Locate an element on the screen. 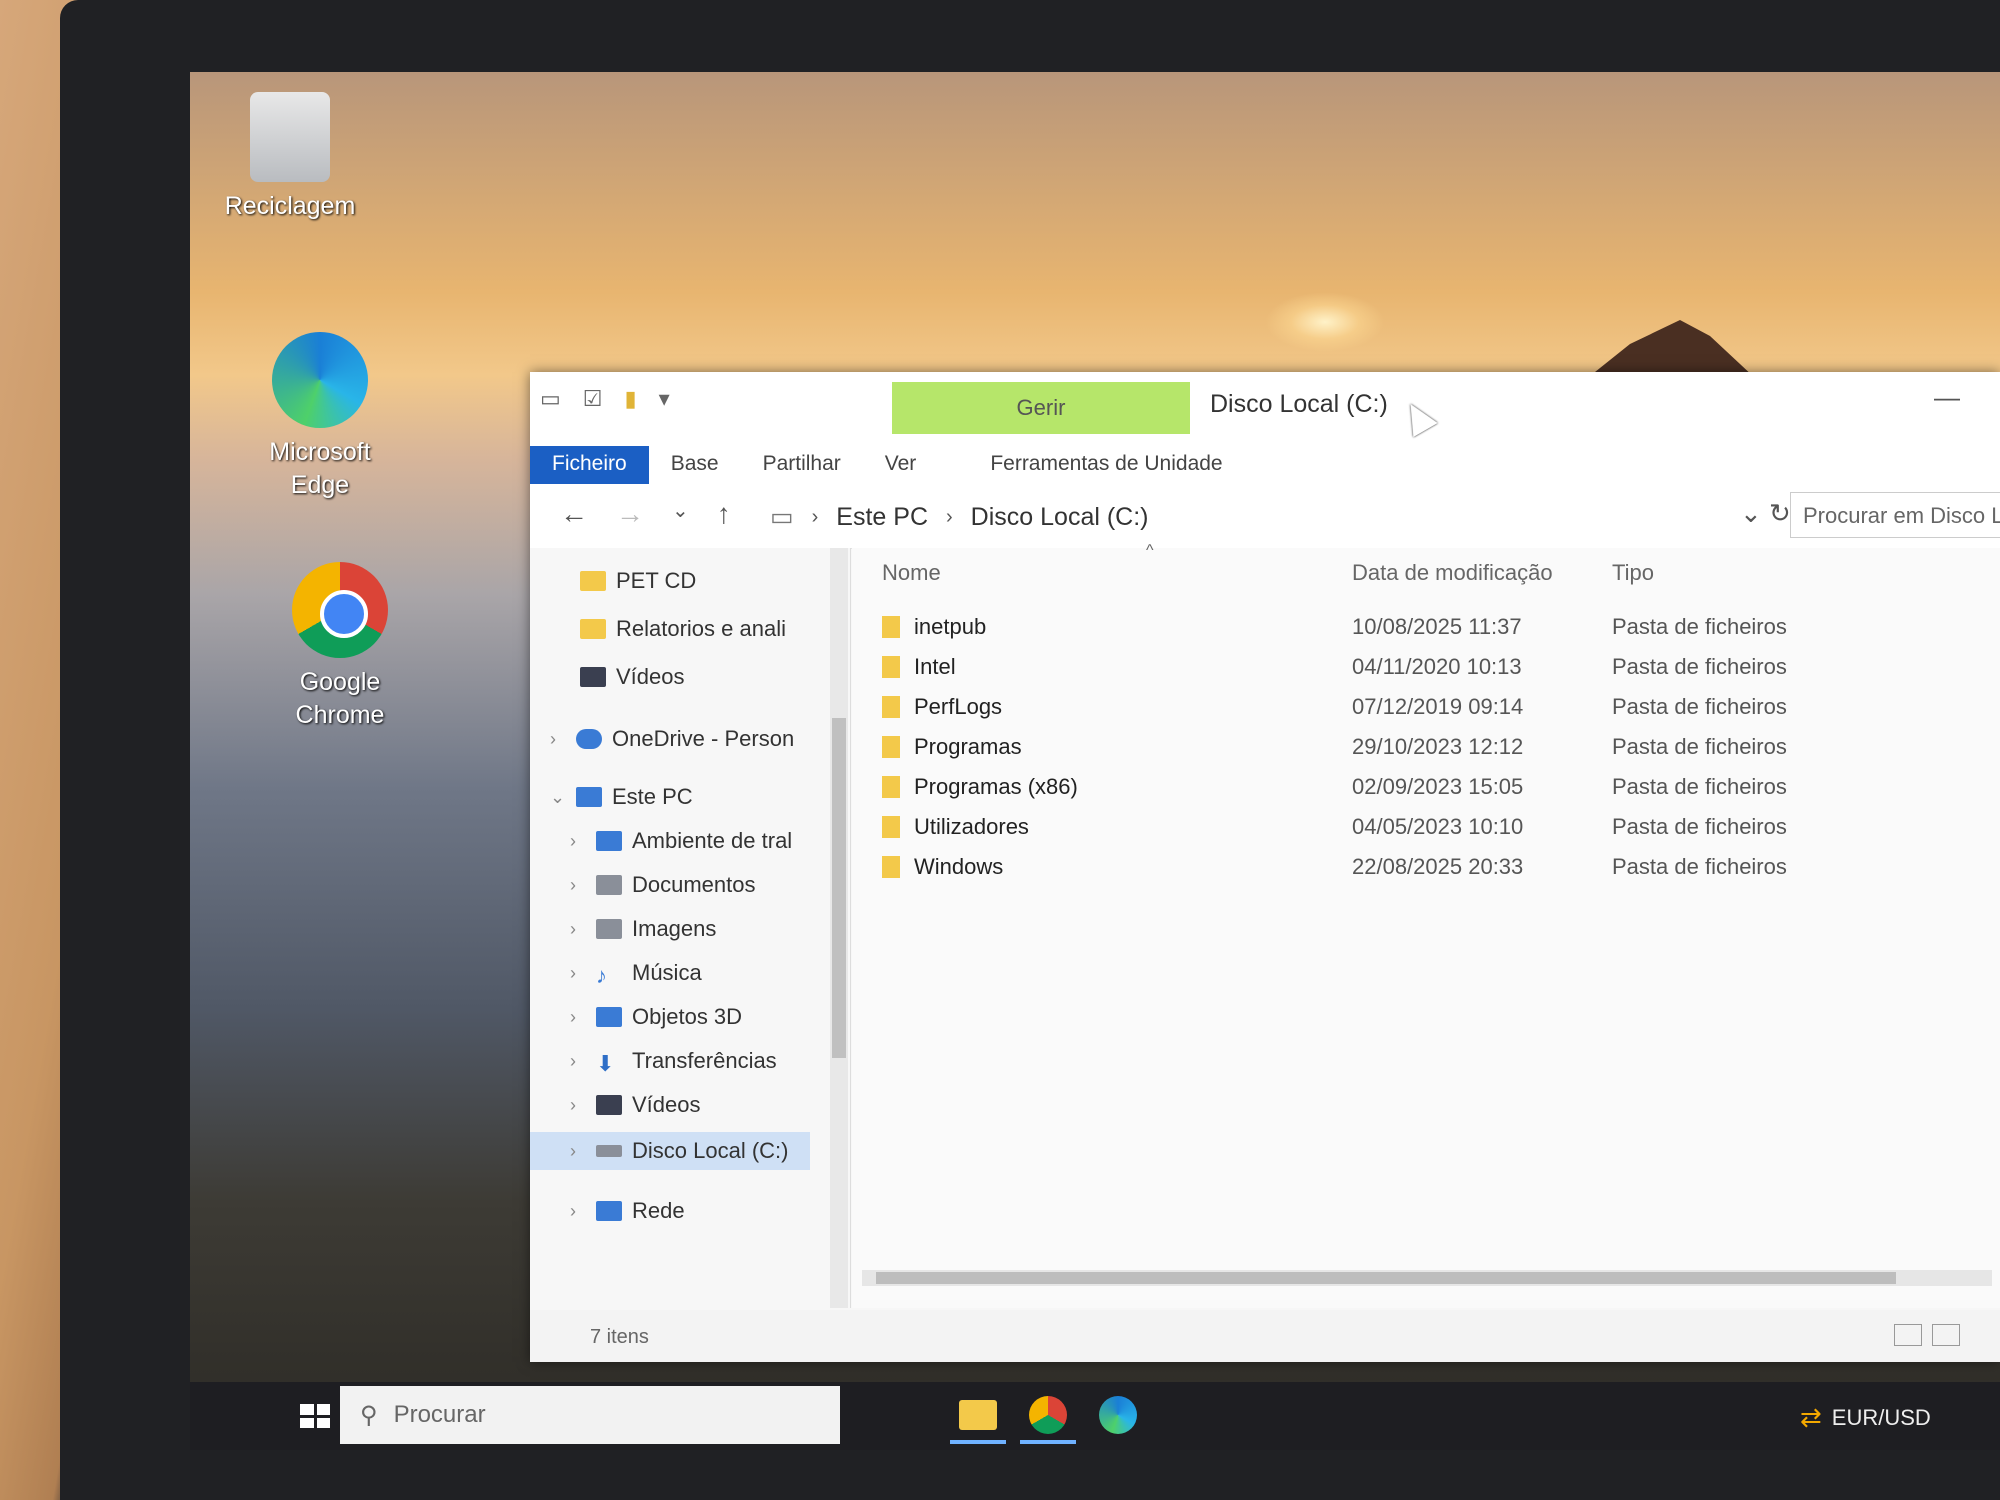  desktop-icon-edge: Microsoft Edge is located at coordinates (320, 416).